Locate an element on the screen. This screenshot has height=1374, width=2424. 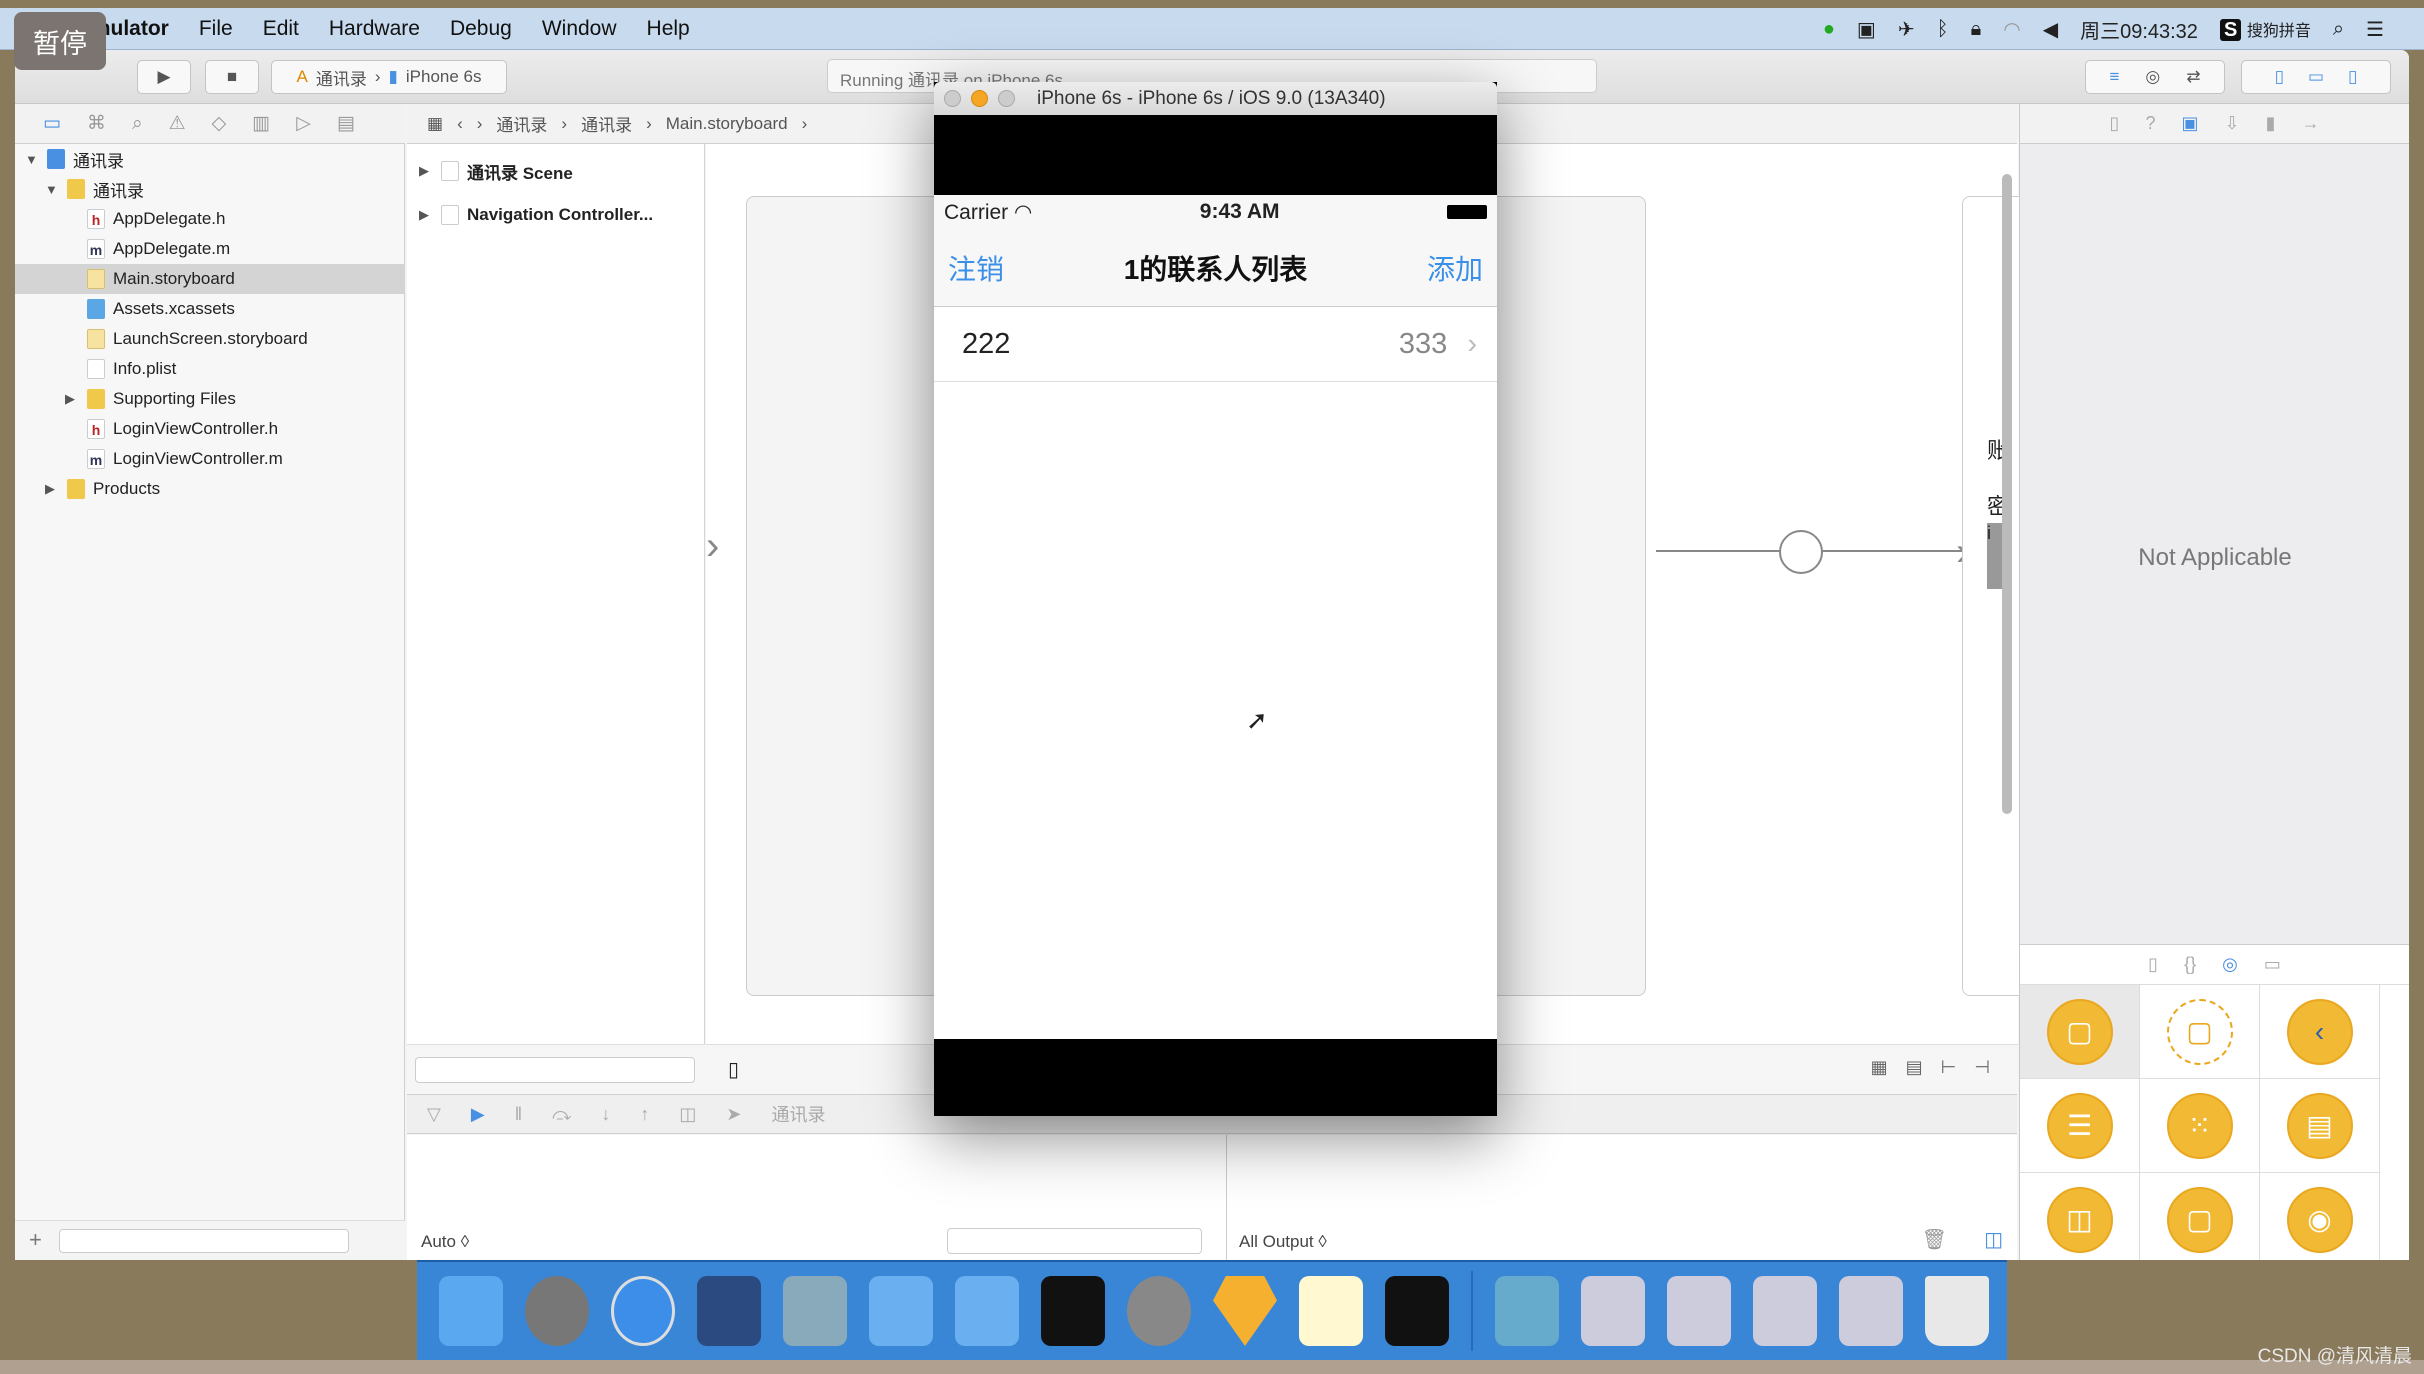
wifi-icon: ◠ is located at coordinates (2011, 29).